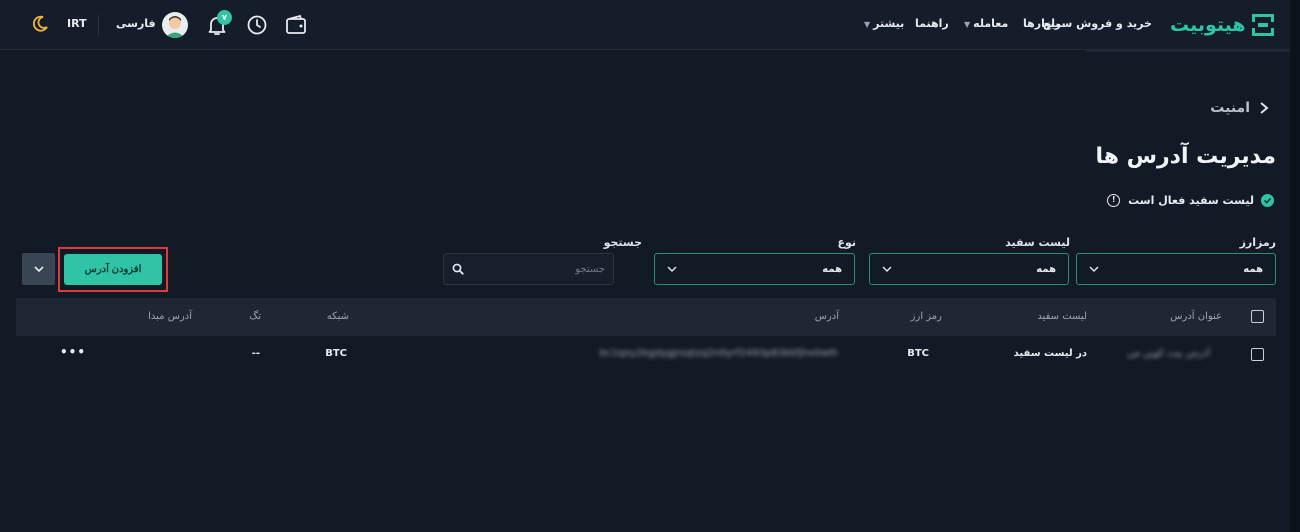 This screenshot has width=1300, height=532. Describe the element at coordinates (1264, 108) in the screenshot. I see `chevron-right-icon` at that location.